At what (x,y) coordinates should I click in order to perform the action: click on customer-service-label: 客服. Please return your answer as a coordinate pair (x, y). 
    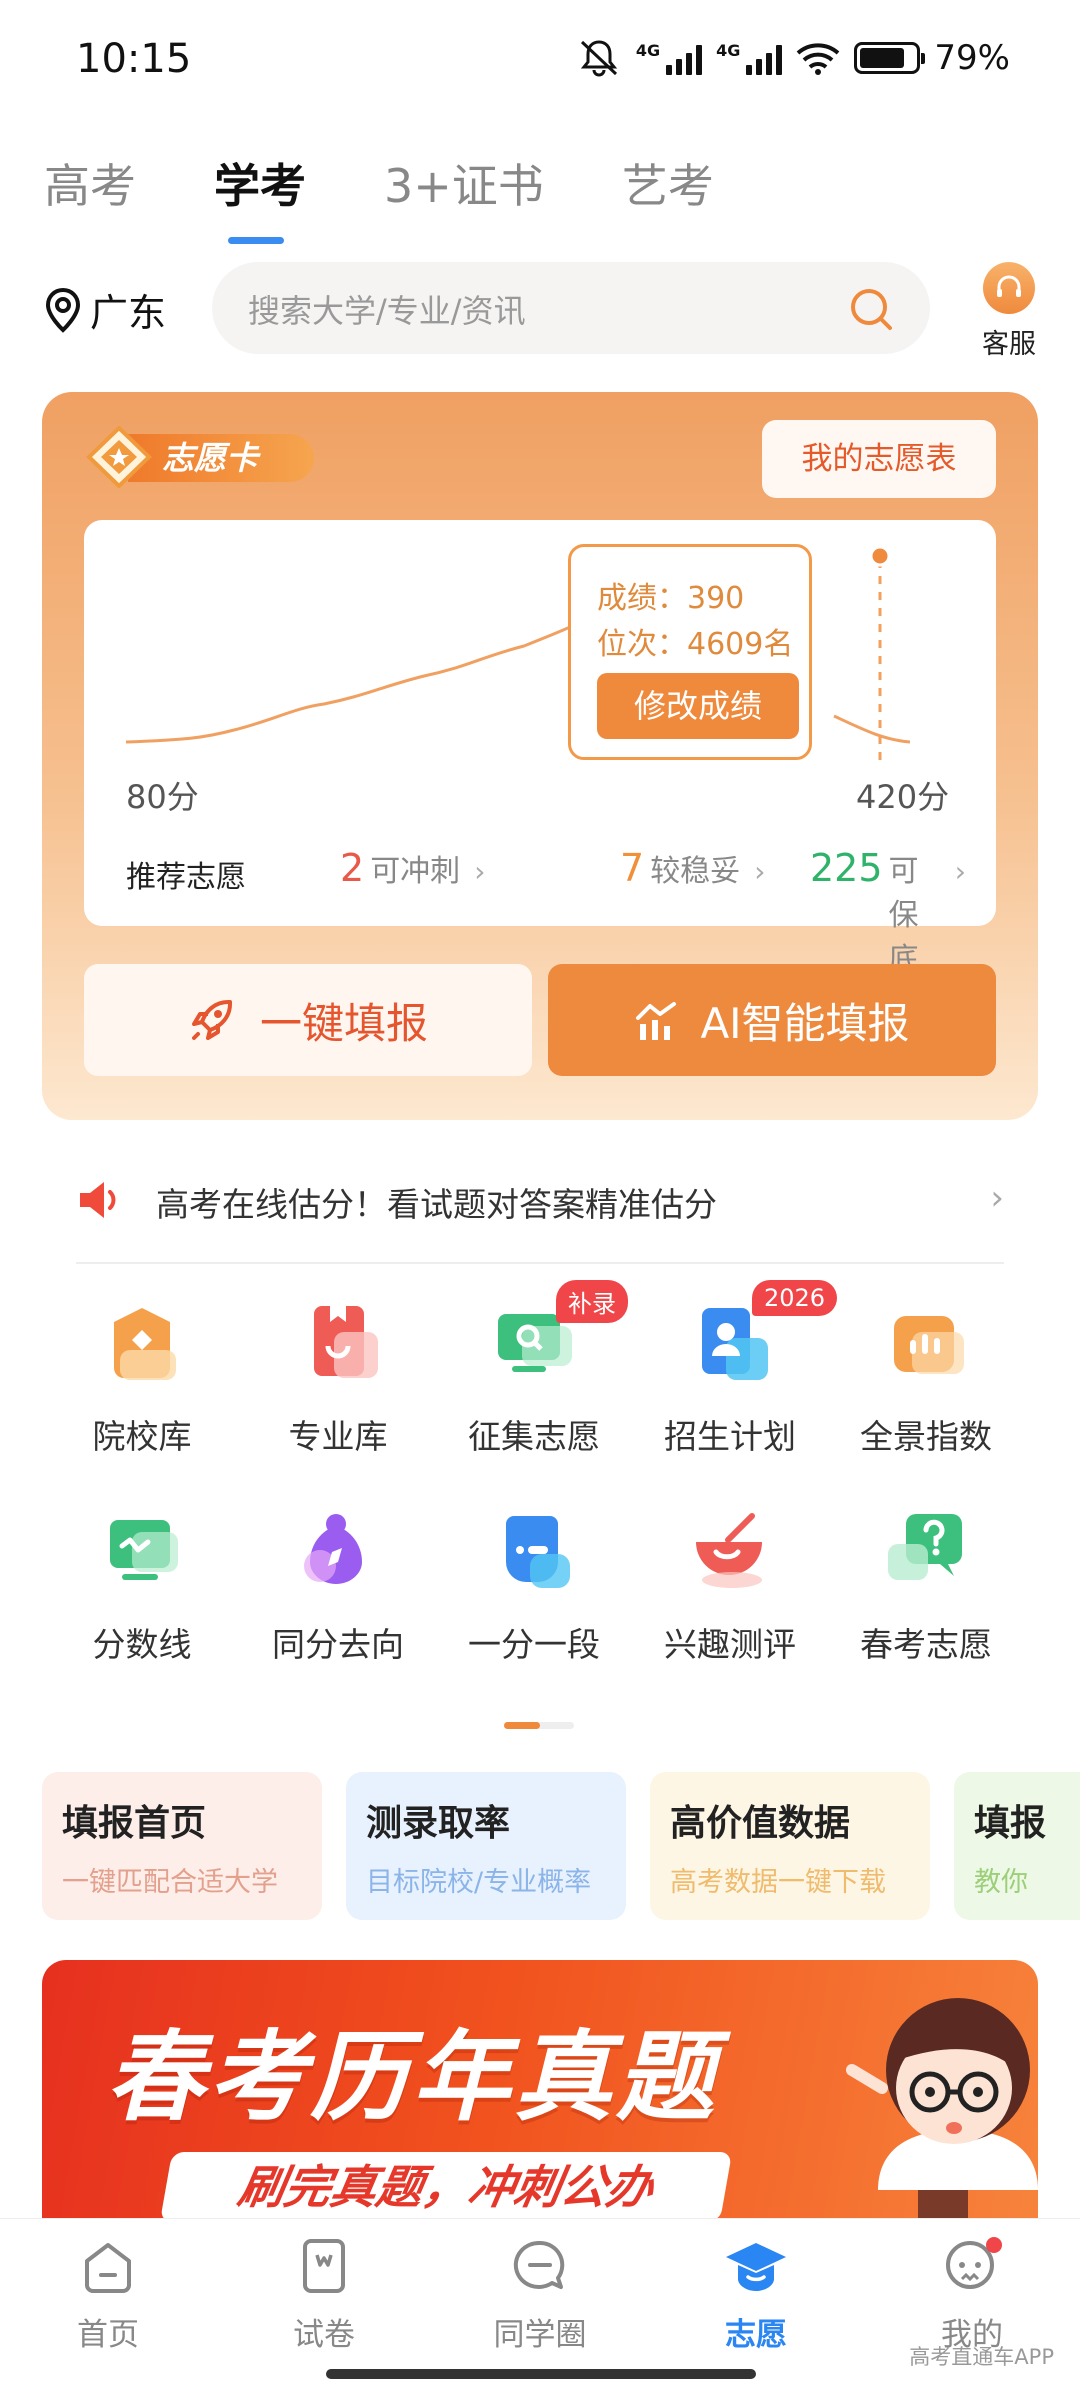
    Looking at the image, I should click on (1009, 344).